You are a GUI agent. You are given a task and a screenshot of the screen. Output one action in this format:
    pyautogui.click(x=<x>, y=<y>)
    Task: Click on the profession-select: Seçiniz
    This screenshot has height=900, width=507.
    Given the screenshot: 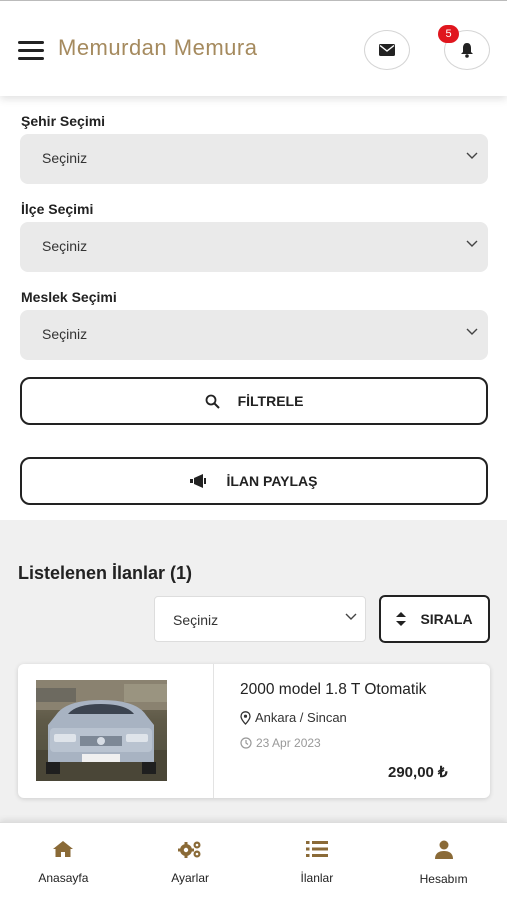 What is the action you would take?
    pyautogui.click(x=254, y=335)
    